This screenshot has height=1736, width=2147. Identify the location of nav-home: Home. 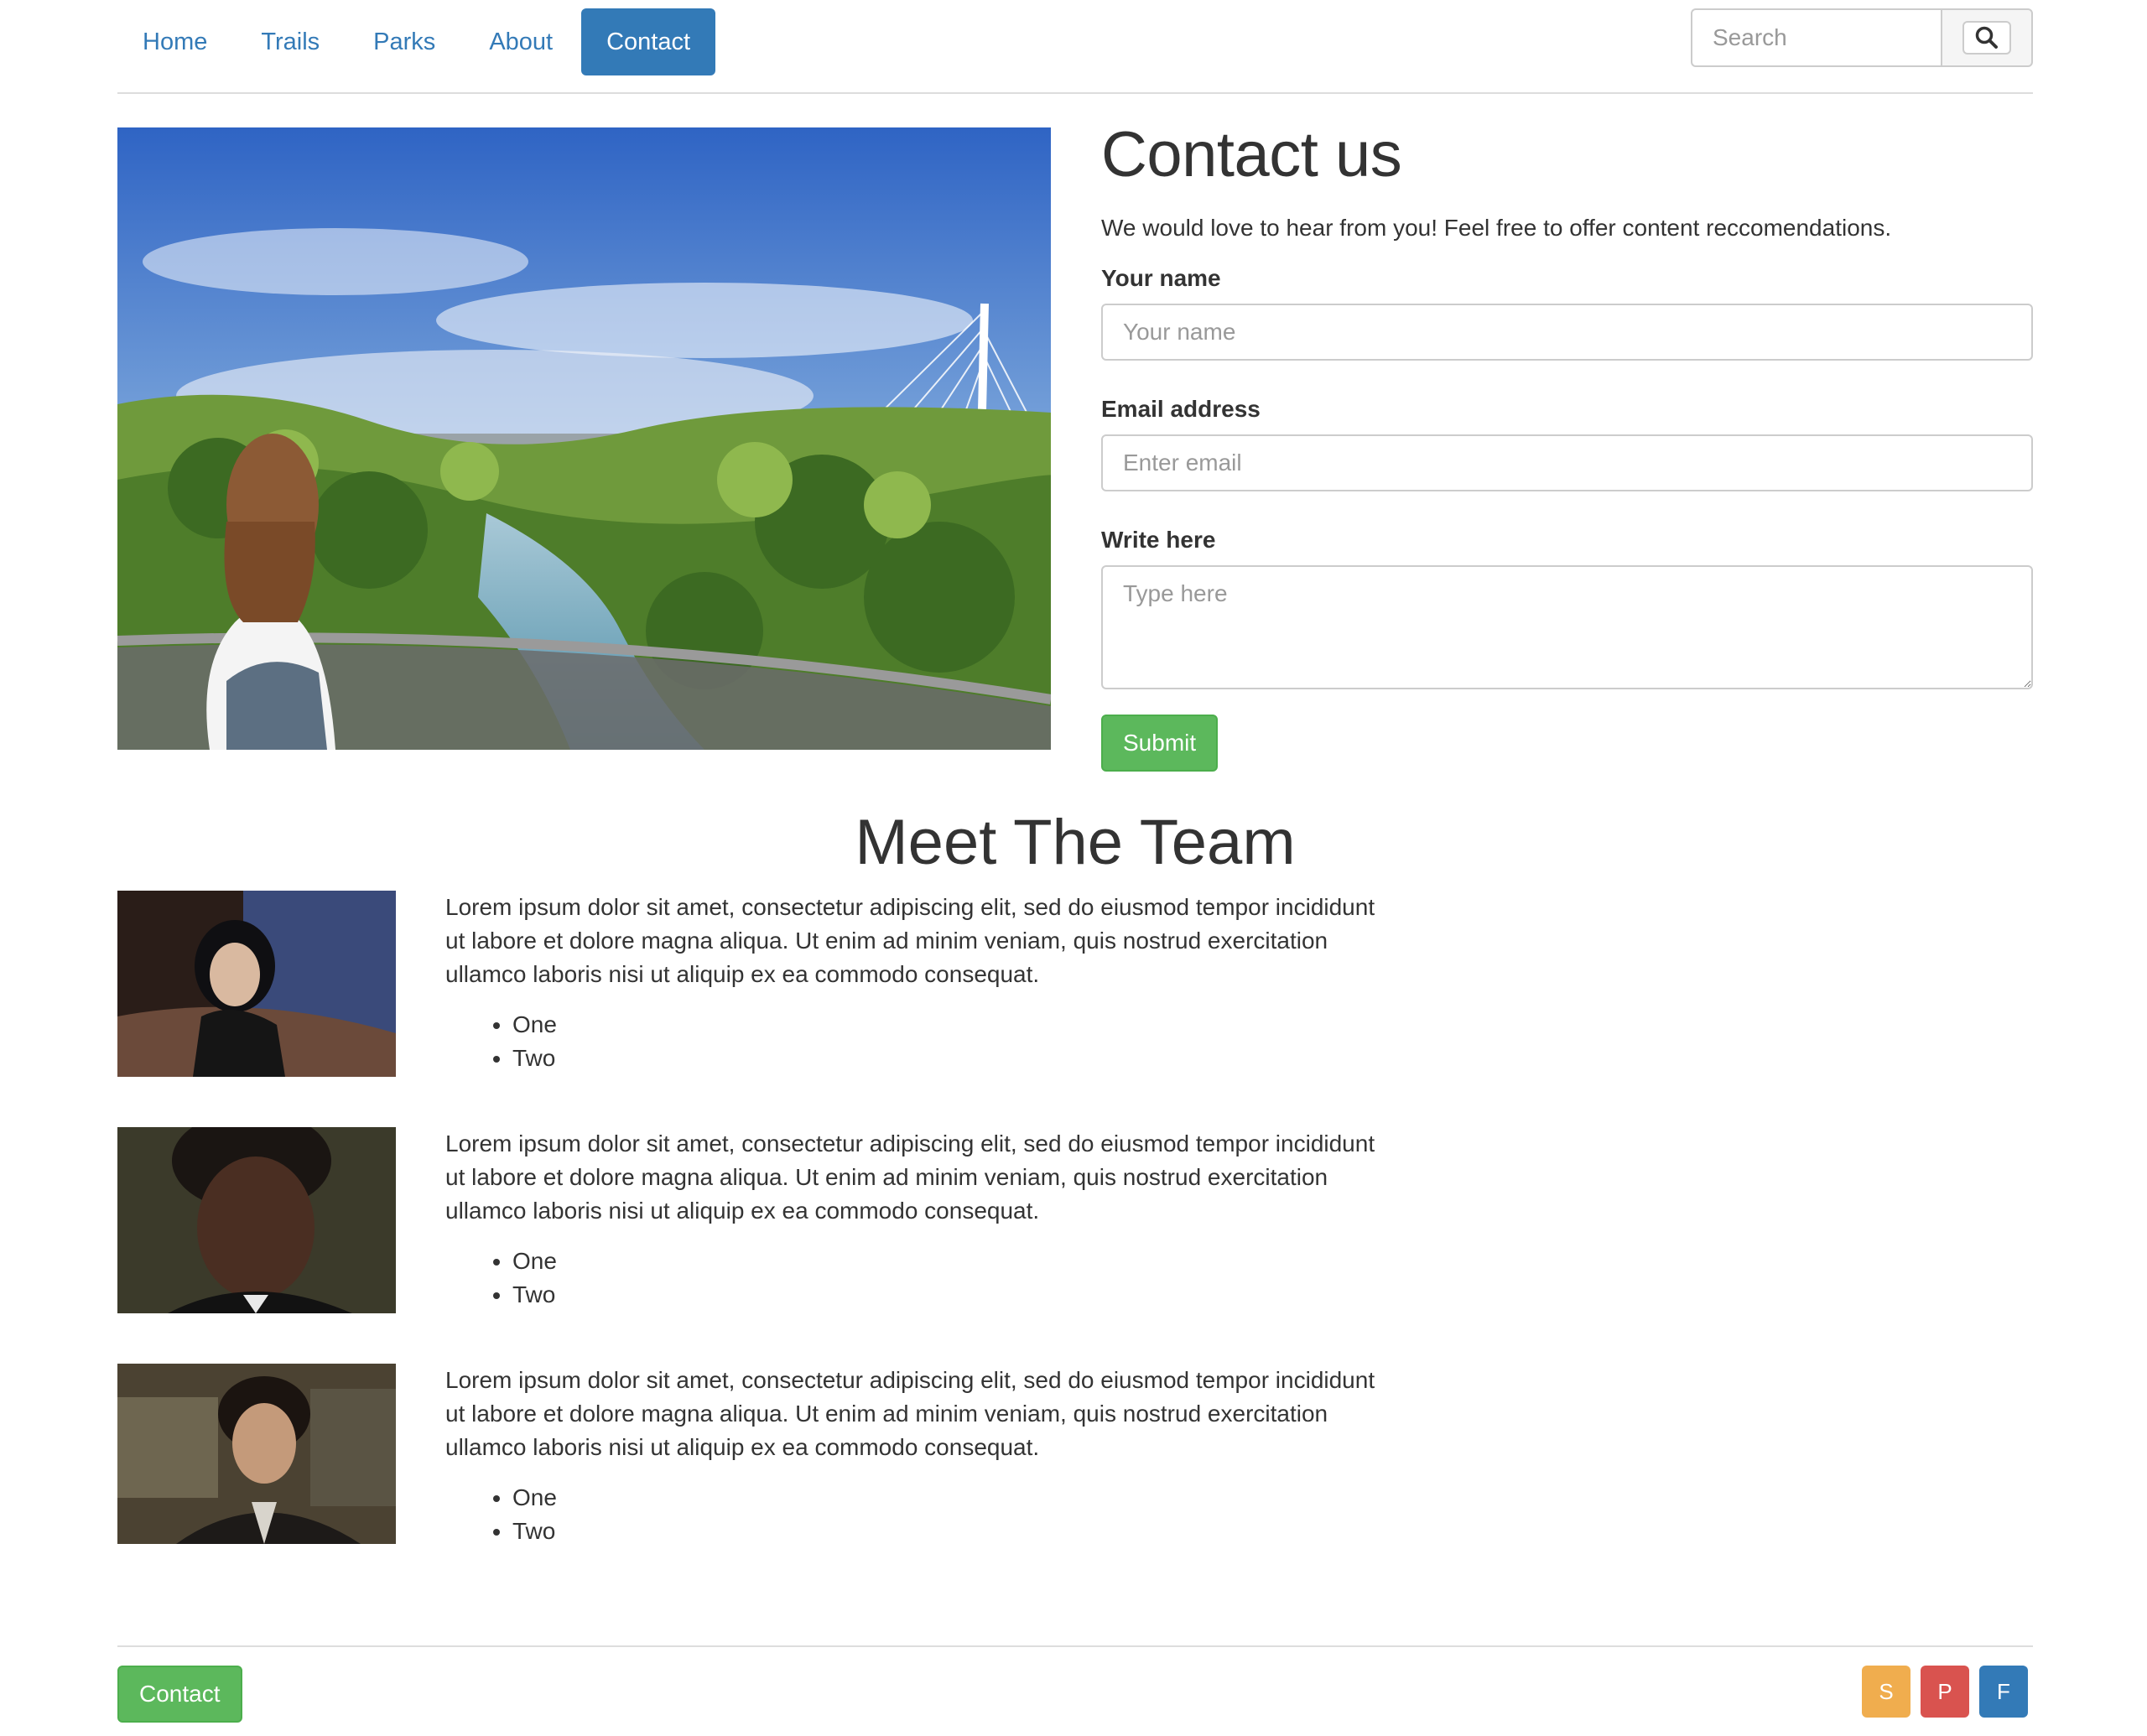
(174, 41).